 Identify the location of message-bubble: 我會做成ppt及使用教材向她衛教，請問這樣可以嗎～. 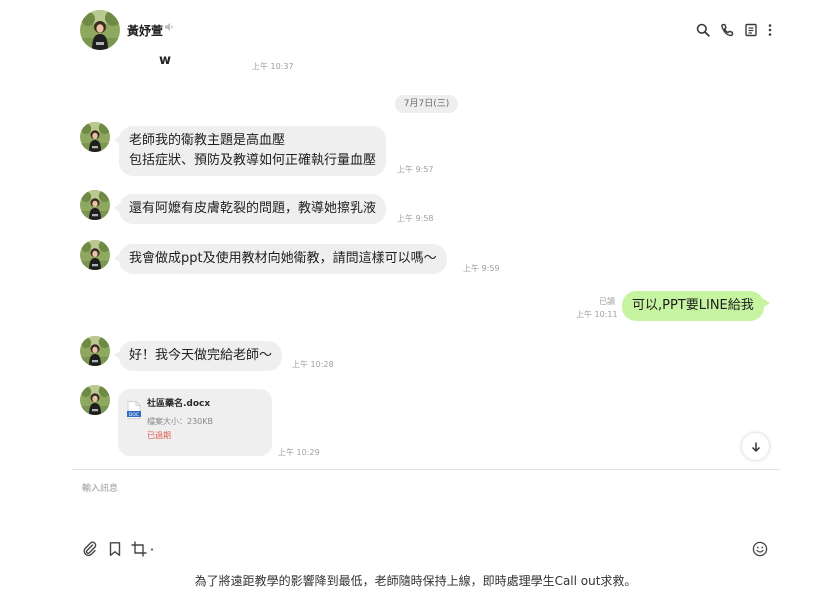
(280, 259).